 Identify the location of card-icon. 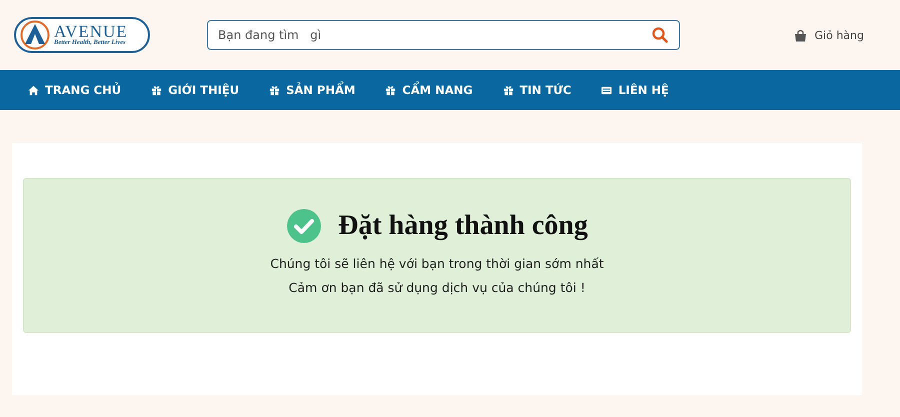
(606, 90).